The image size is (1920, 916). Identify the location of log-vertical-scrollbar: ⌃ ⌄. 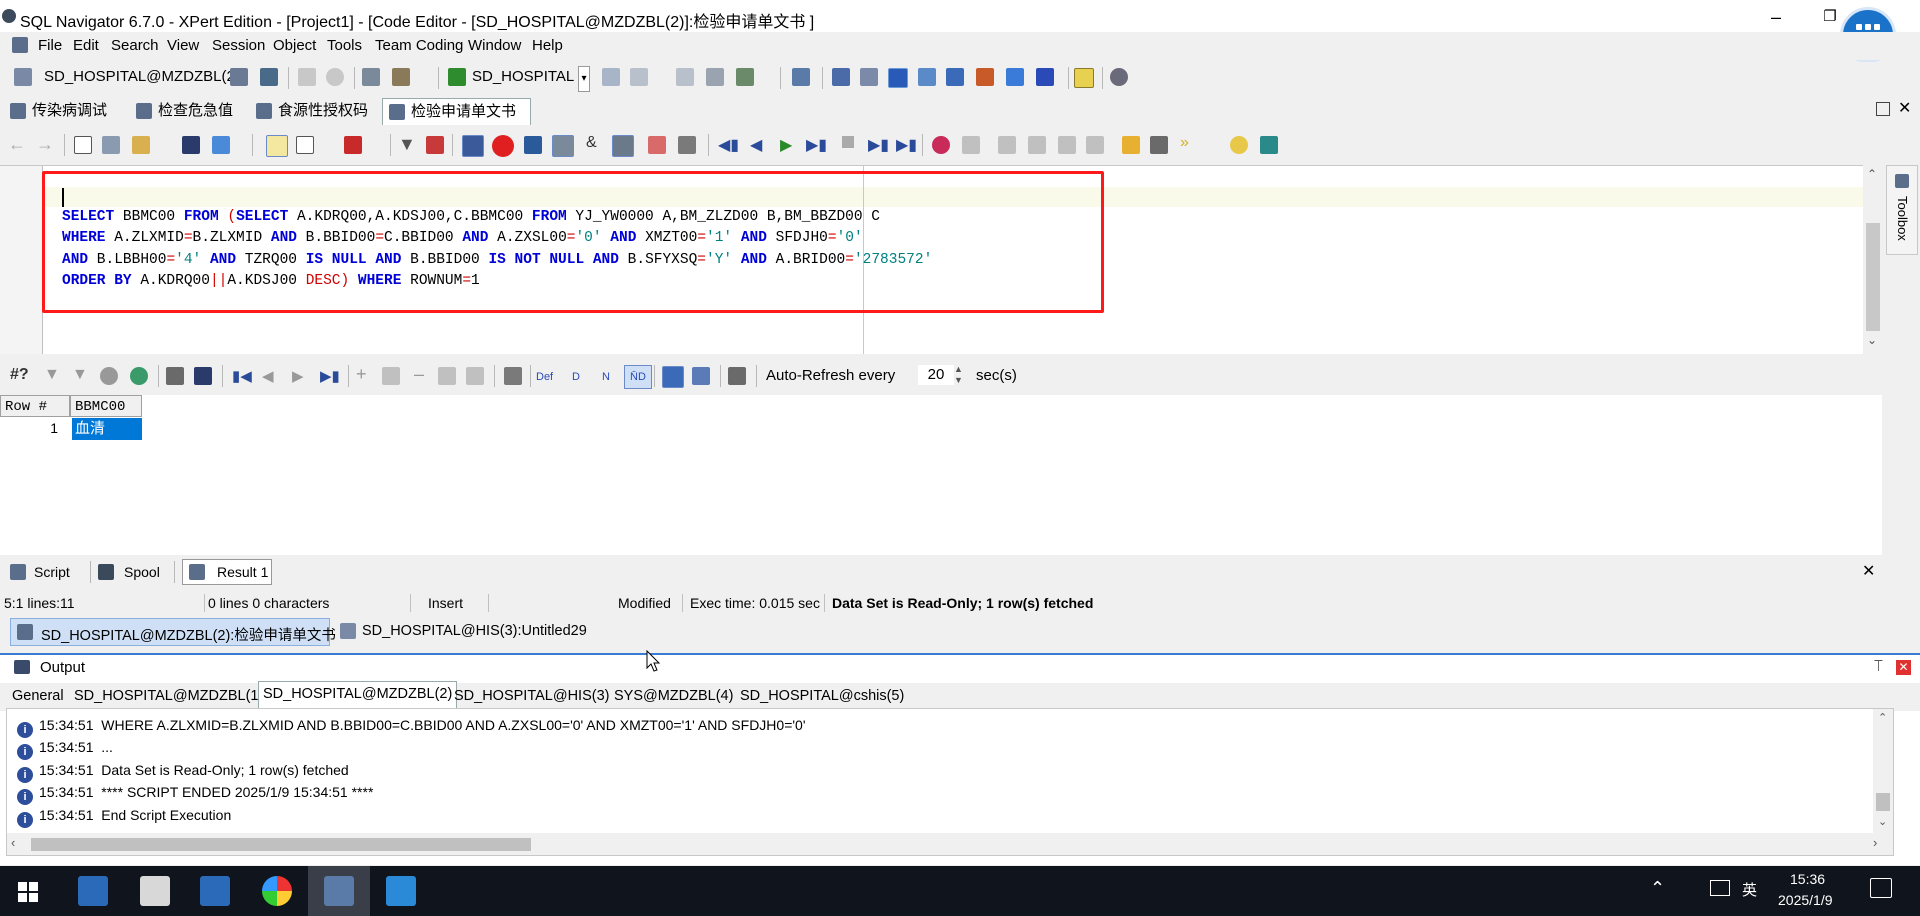
(1883, 771).